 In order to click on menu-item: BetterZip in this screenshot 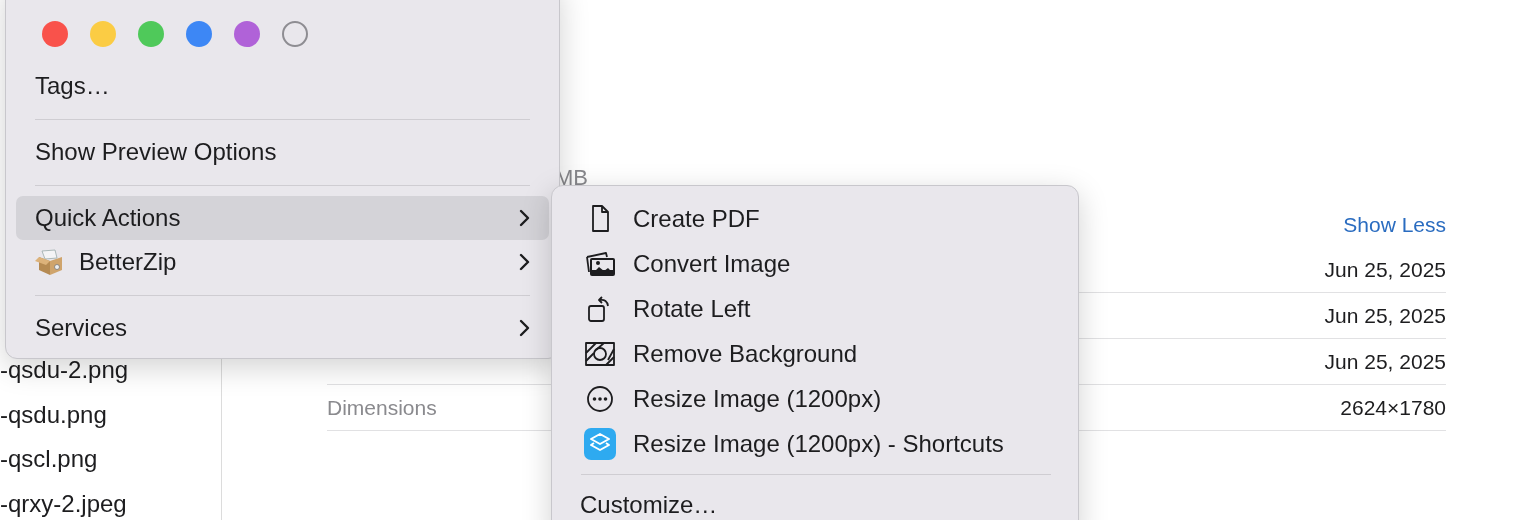, I will do `click(282, 262)`.